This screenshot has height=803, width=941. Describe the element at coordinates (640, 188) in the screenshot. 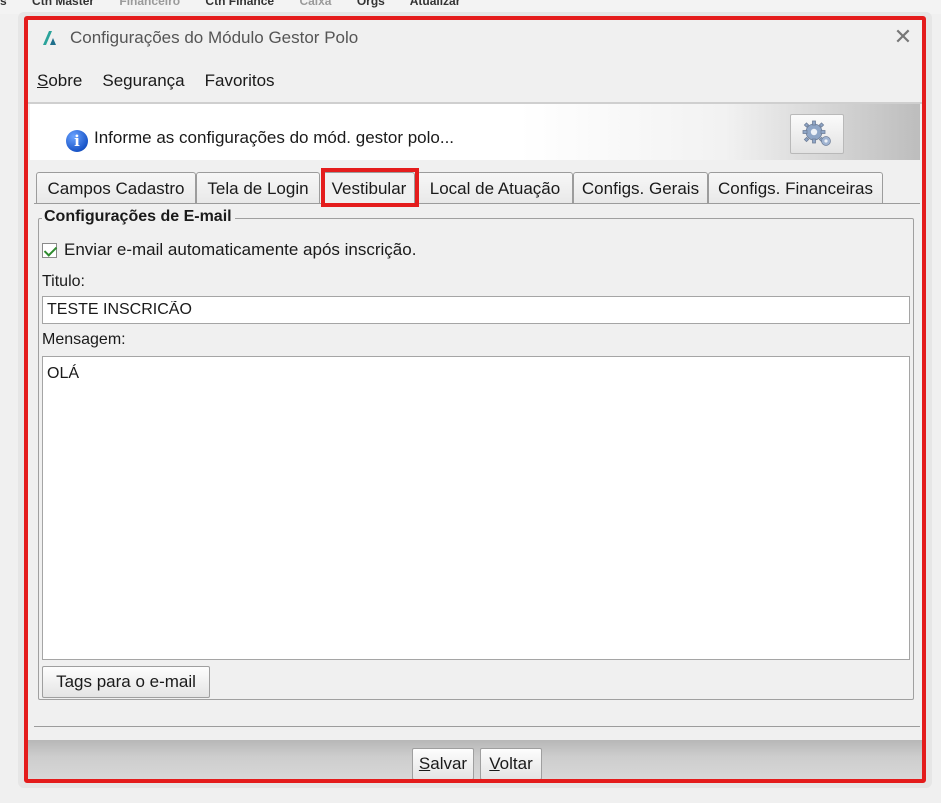

I see `tab-configs-gerais: Configs. Gerais` at that location.